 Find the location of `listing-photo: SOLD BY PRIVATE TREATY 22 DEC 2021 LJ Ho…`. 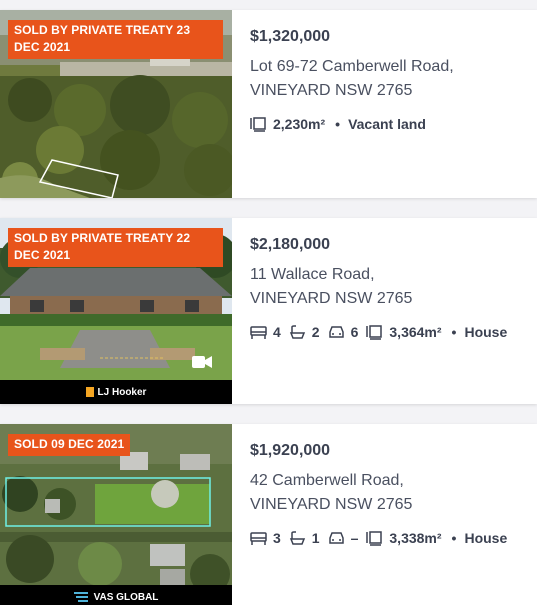

listing-photo: SOLD BY PRIVATE TREATY 22 DEC 2021 LJ Ho… is located at coordinates (116, 311).